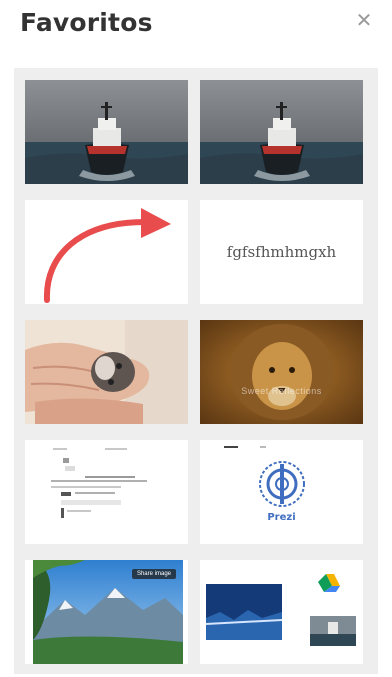  I want to click on favorite-item-arrow, so click(106, 252).